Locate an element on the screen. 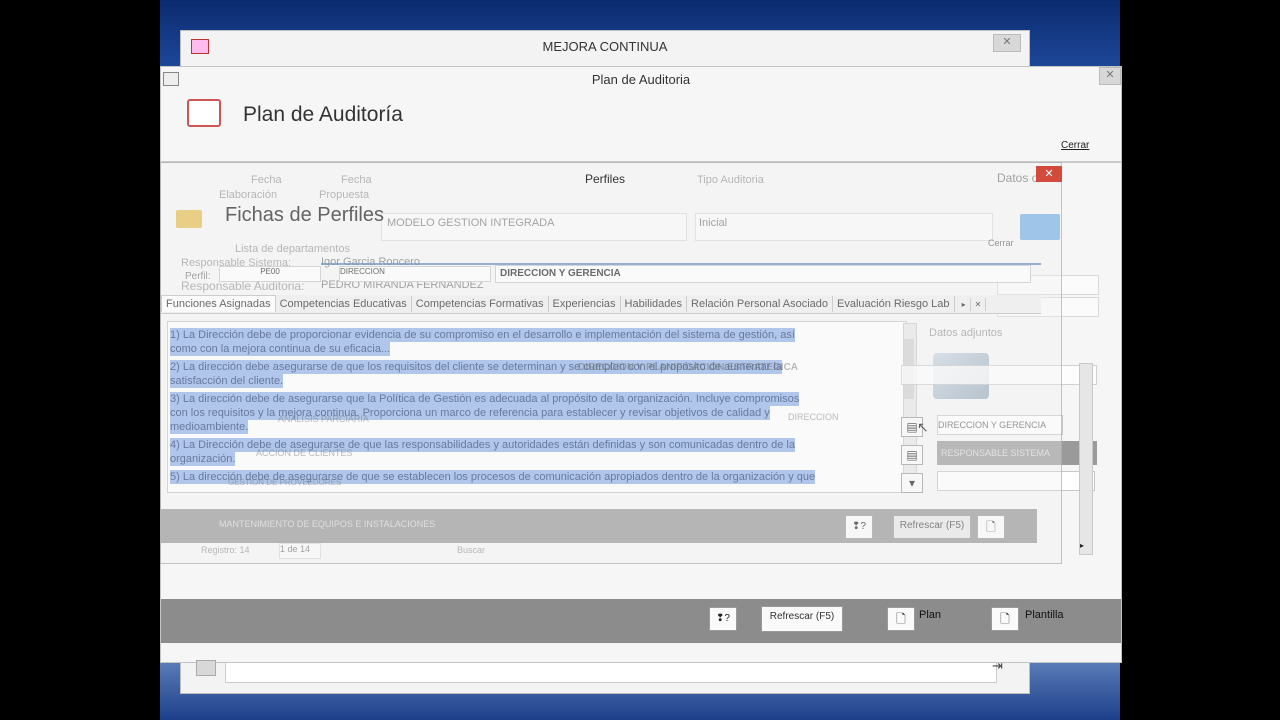 The width and height of the screenshot is (1280, 720). main-footer-exit-icon: ⇥ is located at coordinates (997, 666).